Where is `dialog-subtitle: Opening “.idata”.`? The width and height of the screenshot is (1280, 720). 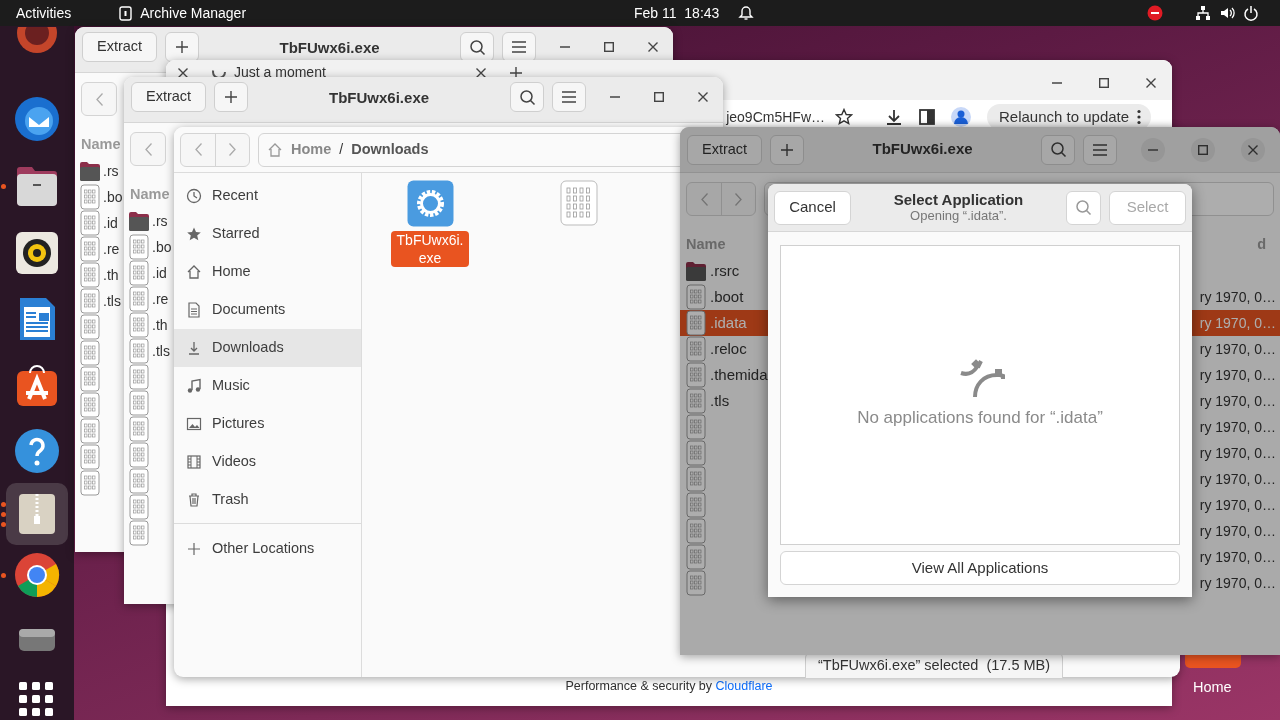 dialog-subtitle: Opening “.idata”. is located at coordinates (958, 215).